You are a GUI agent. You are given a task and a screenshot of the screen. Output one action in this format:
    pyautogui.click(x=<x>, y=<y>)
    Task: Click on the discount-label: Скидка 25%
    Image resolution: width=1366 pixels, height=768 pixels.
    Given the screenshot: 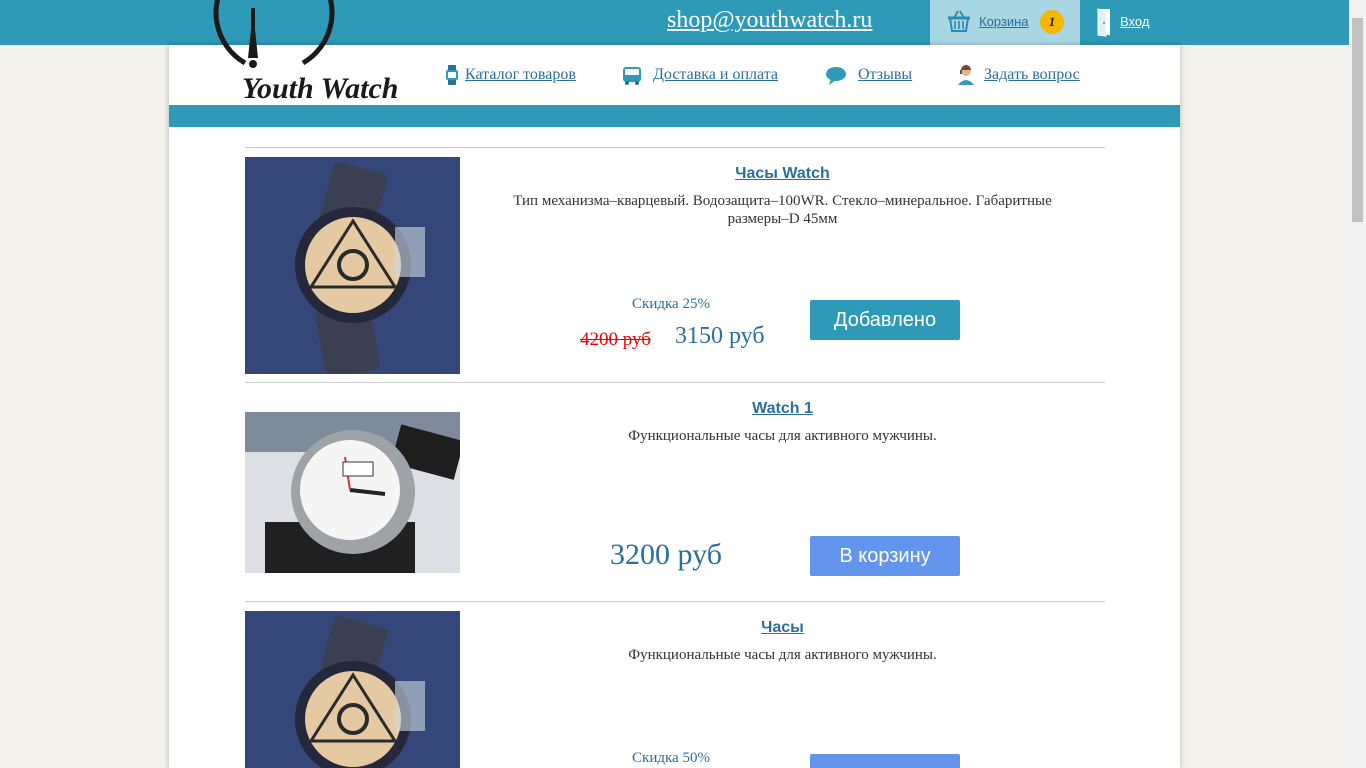 What is the action you would take?
    pyautogui.click(x=671, y=304)
    